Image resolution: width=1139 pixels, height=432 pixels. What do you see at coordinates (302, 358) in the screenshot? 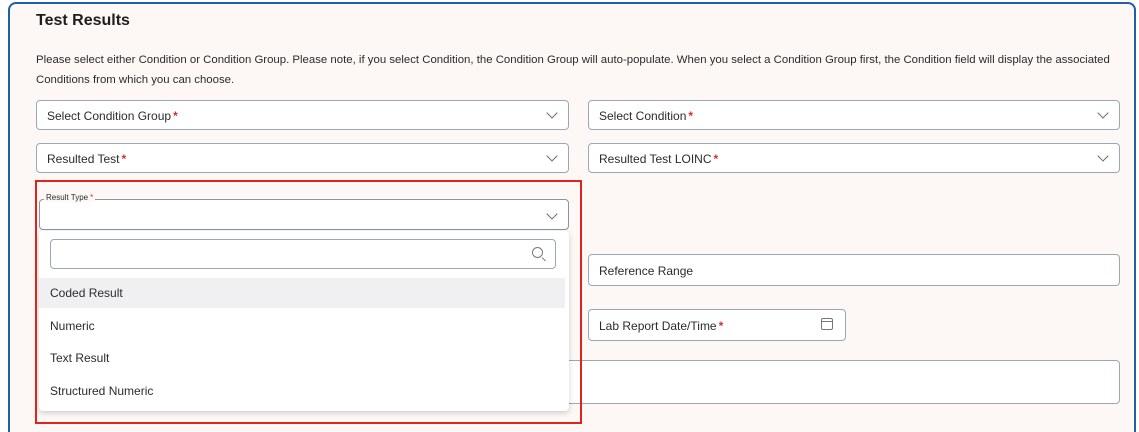
I see `dropdown-option-text-result: Text Result` at bounding box center [302, 358].